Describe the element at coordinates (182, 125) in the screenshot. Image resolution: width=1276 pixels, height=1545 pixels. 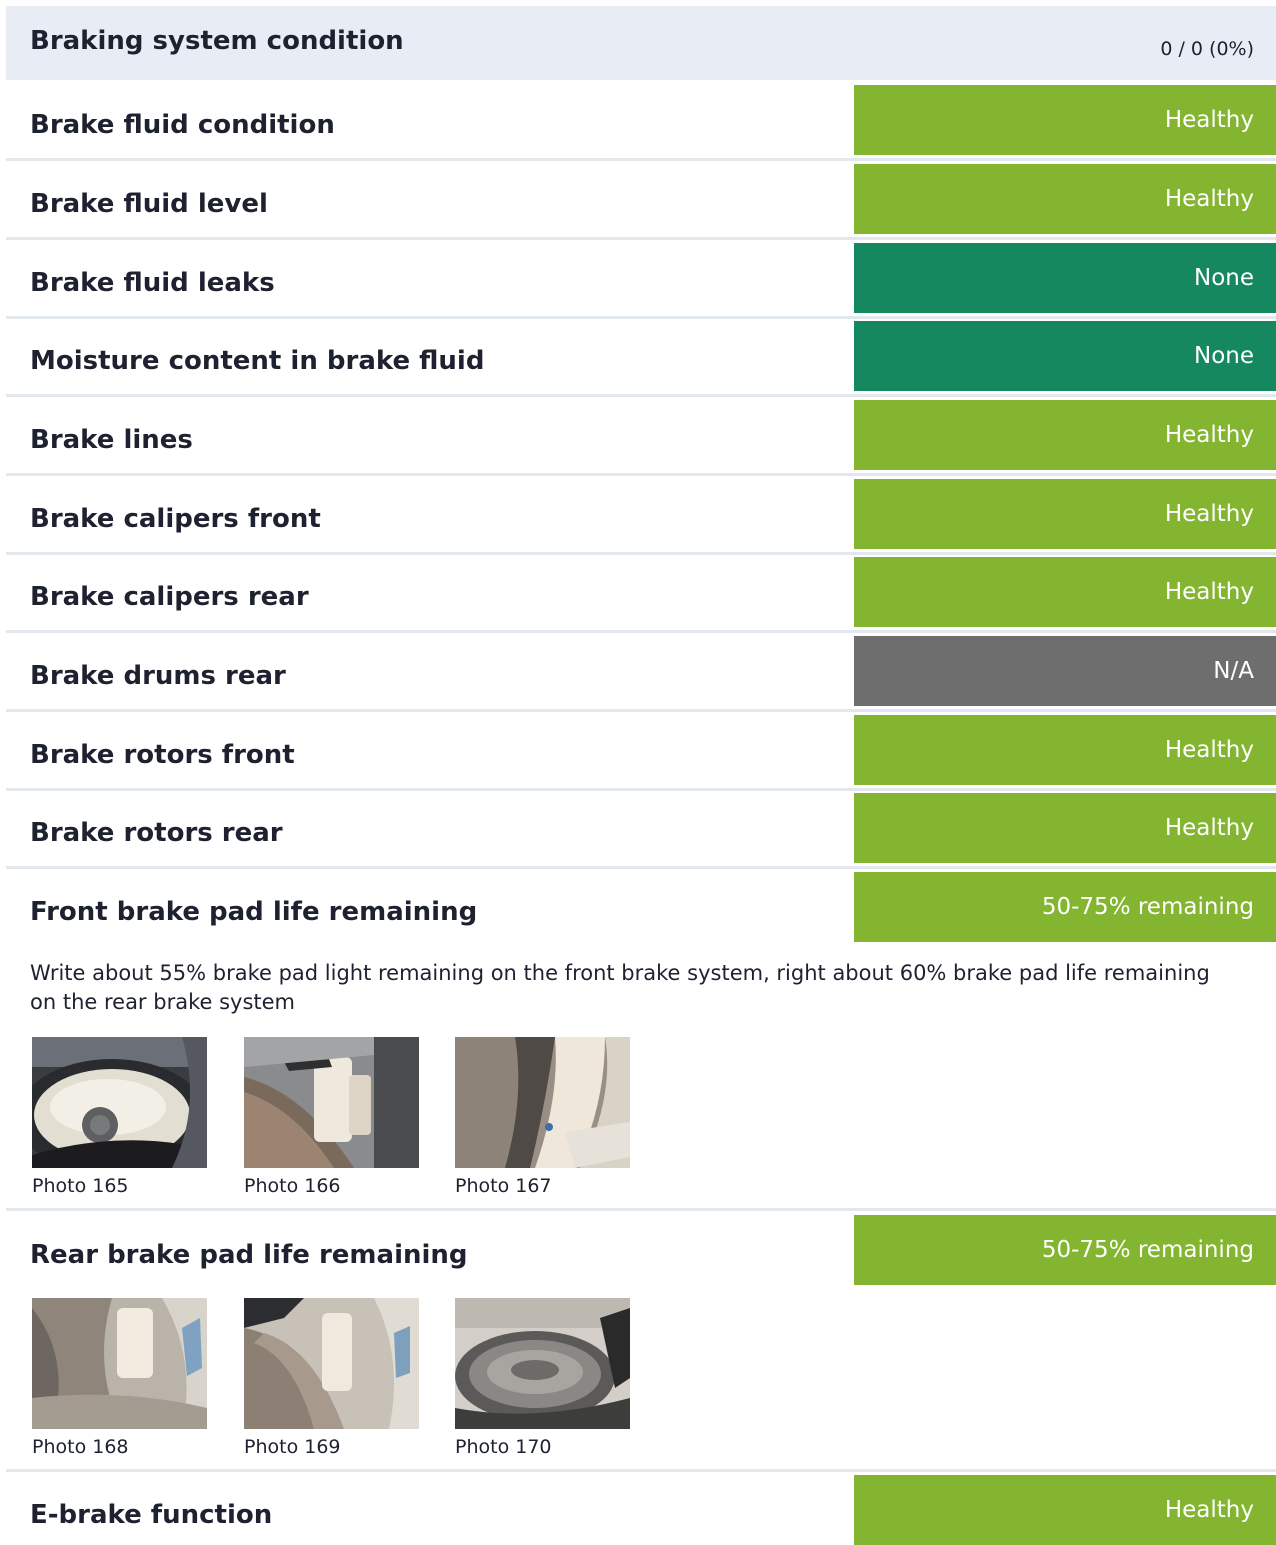
I see `row-label: Brake fluid condition` at that location.